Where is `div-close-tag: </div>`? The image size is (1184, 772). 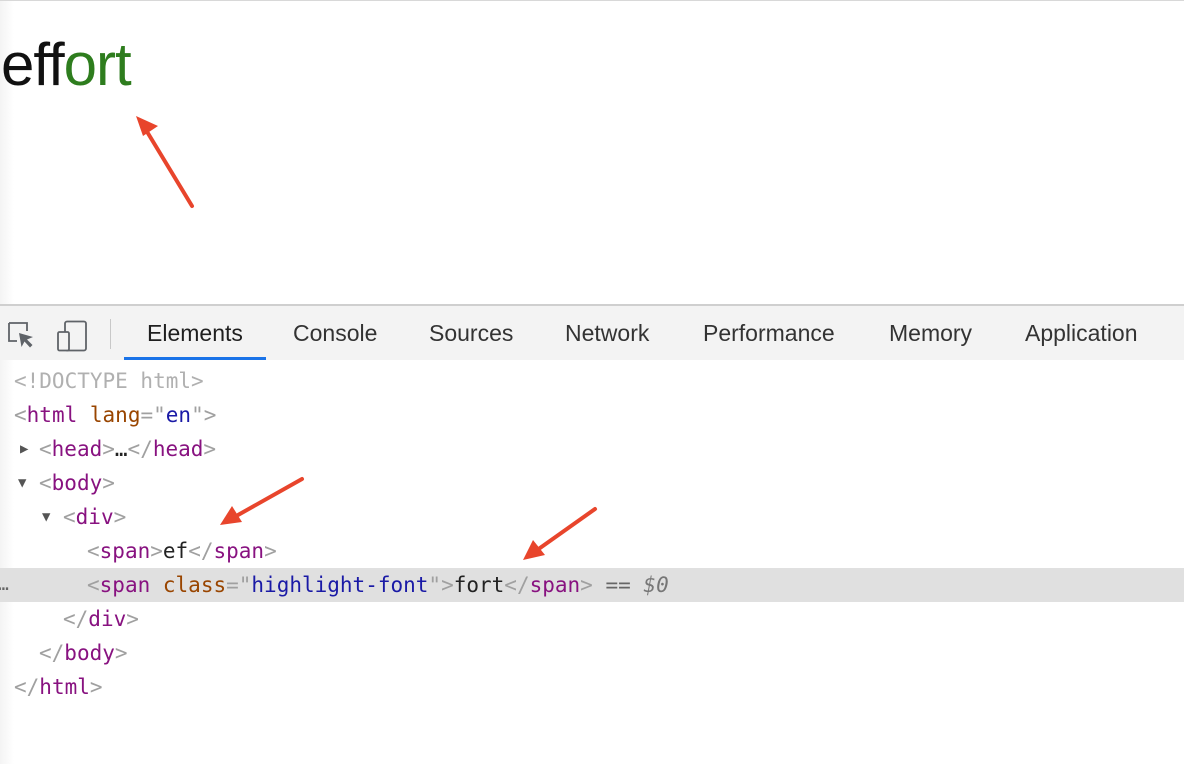
div-close-tag: </div> is located at coordinates (101, 619).